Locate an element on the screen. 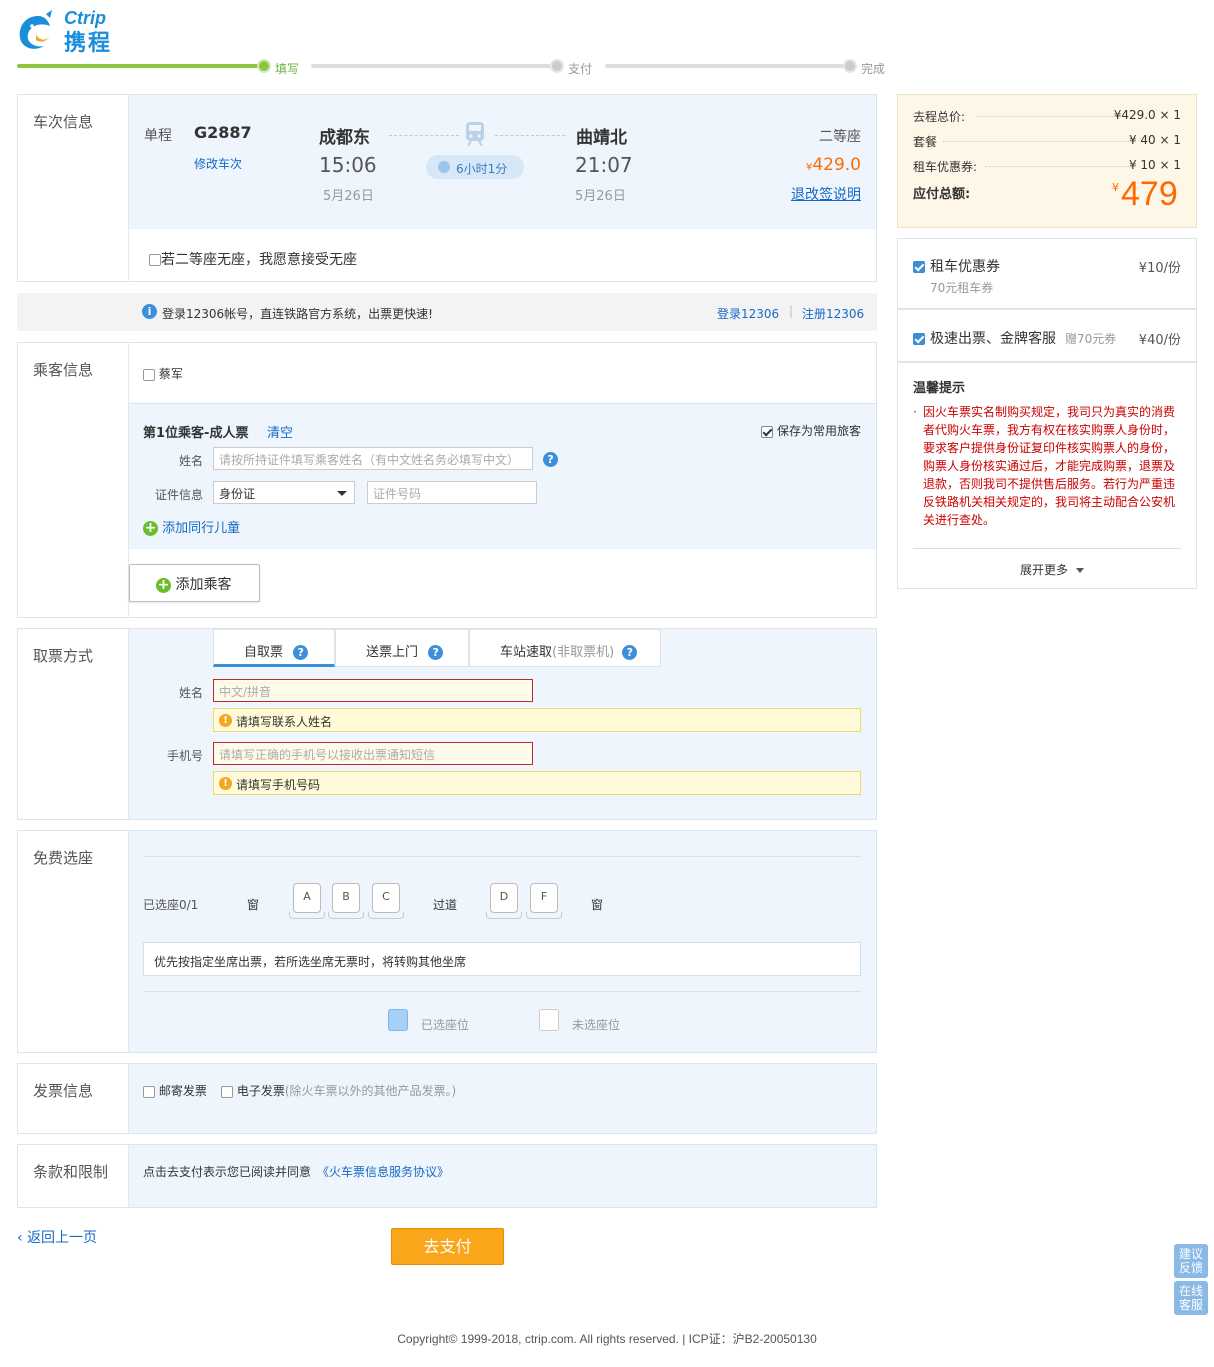 The image size is (1214, 1367). contact-name-warning: ! 请填写联系人姓名 is located at coordinates (537, 720).